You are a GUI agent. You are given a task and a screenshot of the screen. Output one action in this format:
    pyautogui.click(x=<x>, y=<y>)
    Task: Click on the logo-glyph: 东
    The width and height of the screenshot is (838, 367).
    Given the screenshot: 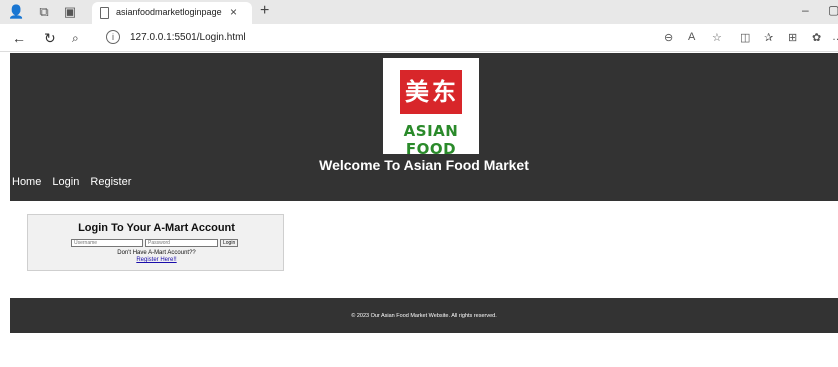 What is the action you would take?
    pyautogui.click(x=444, y=91)
    